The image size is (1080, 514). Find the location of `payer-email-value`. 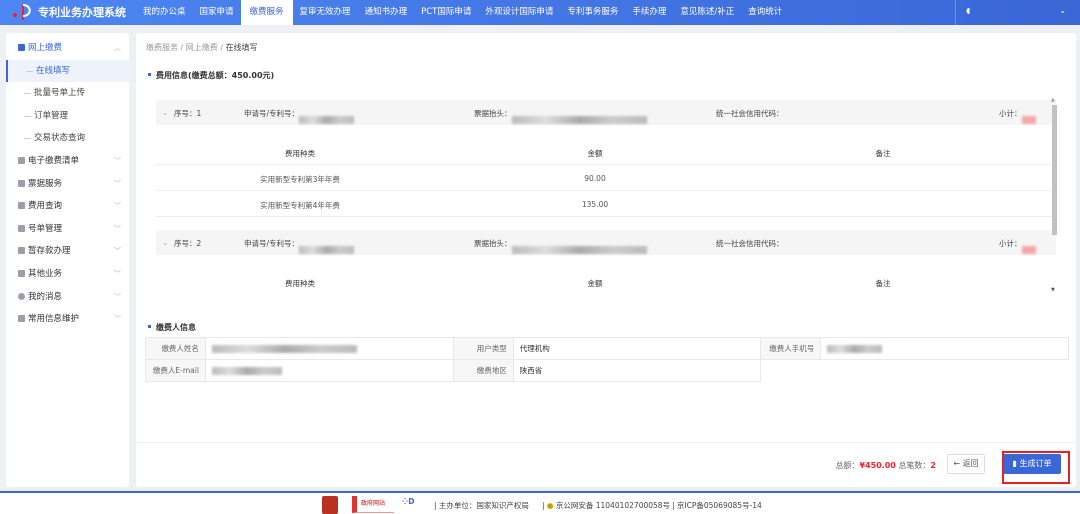

payer-email-value is located at coordinates (329, 370).